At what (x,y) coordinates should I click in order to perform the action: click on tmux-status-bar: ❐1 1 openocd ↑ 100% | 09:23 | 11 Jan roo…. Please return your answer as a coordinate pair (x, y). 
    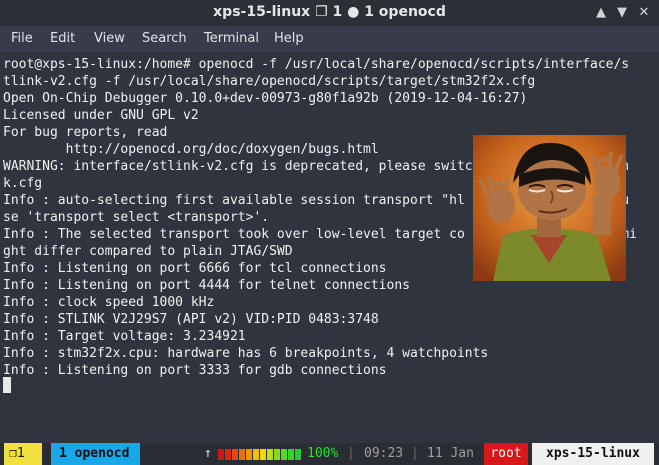
    Looking at the image, I should click on (329, 454).